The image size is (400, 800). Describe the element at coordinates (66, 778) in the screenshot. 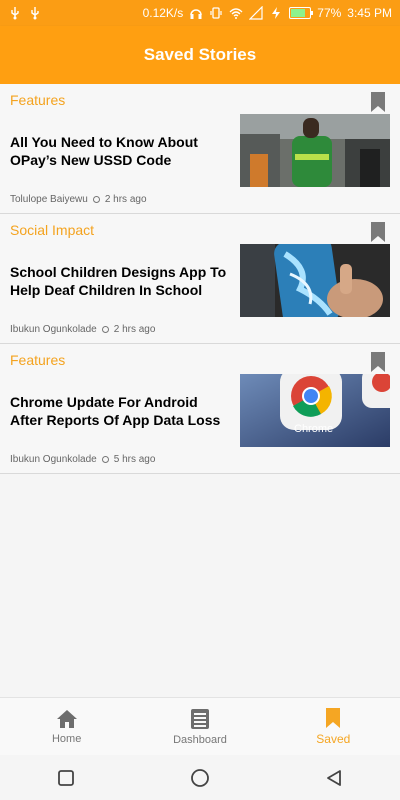

I see `recent-apps-icon` at that location.